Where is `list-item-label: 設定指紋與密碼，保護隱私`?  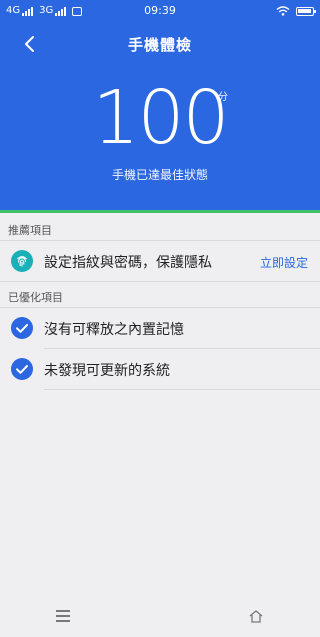
list-item-label: 設定指紋與密碼，保護隱私 is located at coordinates (128, 263).